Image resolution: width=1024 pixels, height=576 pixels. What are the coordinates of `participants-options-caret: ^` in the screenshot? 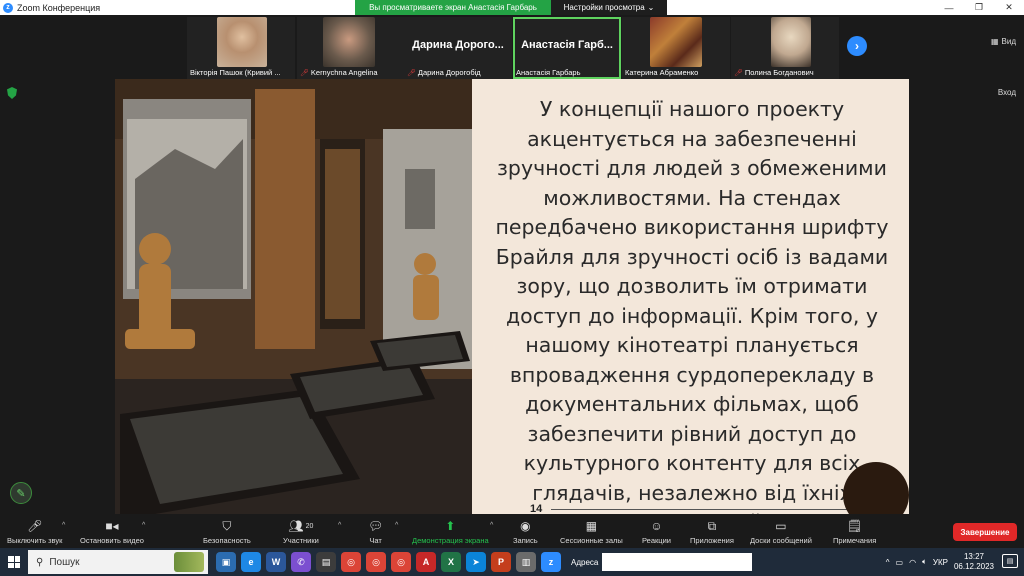 It's located at (339, 525).